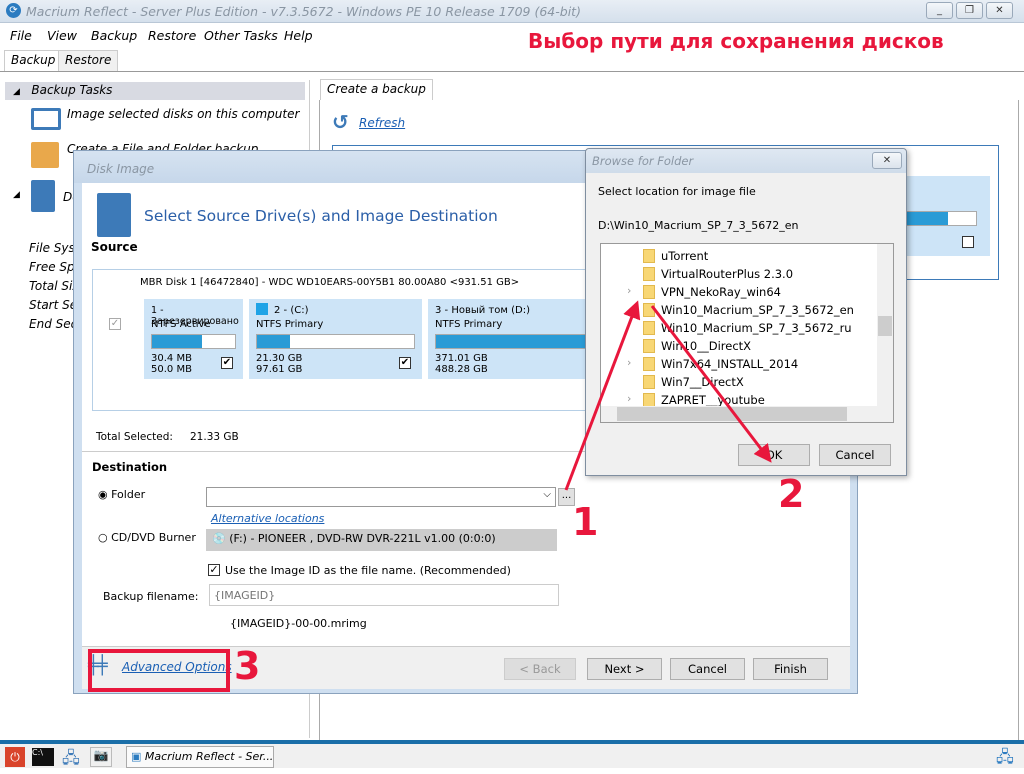 The height and width of the screenshot is (774, 1024). What do you see at coordinates (1006, 756) in the screenshot?
I see `tray-network-icon: 🖧` at bounding box center [1006, 756].